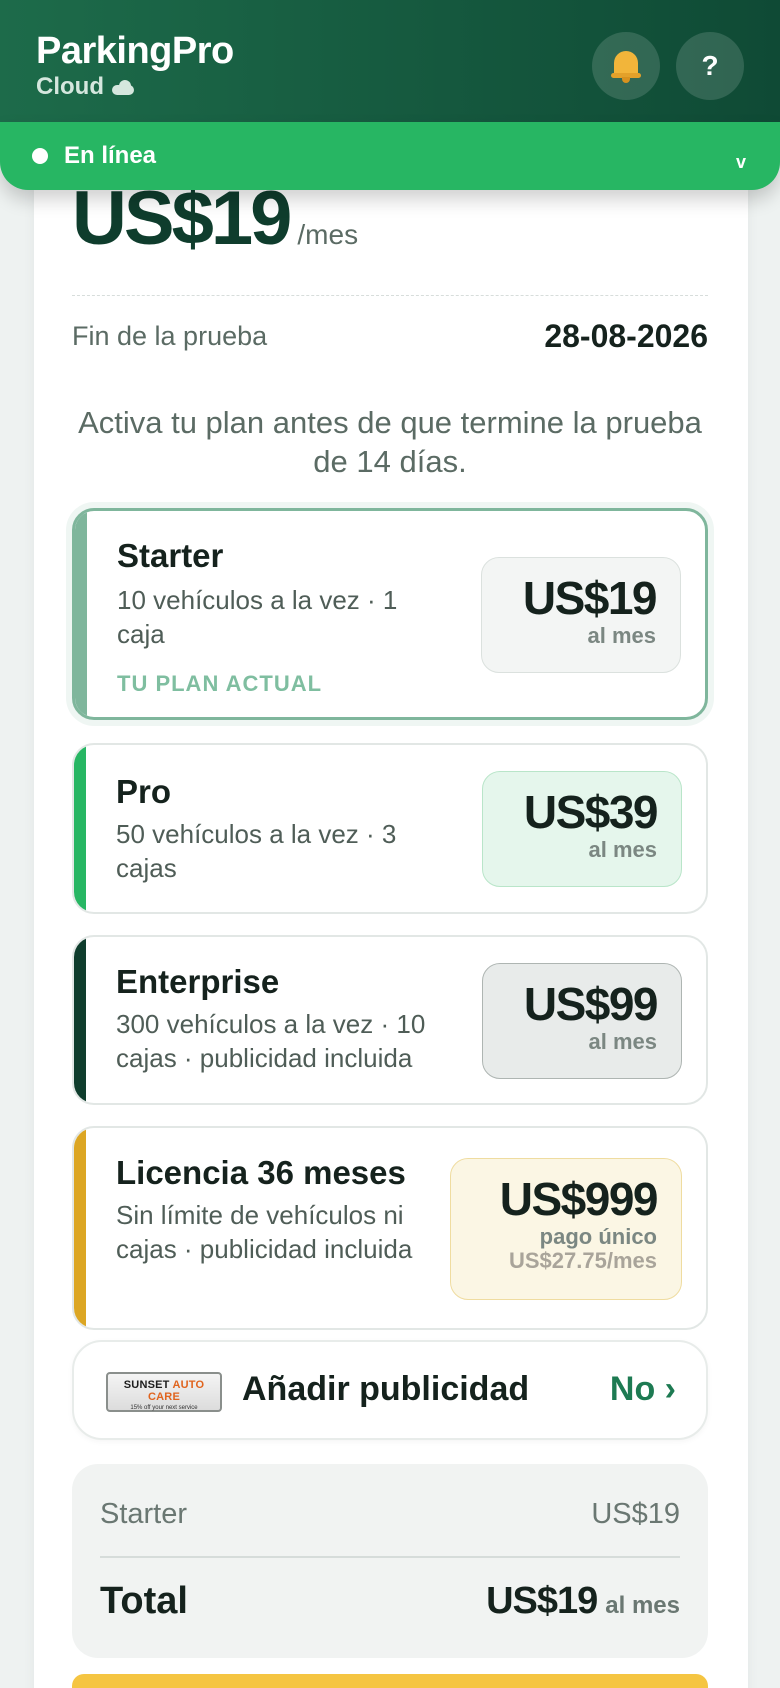 This screenshot has width=780, height=1688. What do you see at coordinates (591, 812) in the screenshot?
I see `plan-price: US$39` at bounding box center [591, 812].